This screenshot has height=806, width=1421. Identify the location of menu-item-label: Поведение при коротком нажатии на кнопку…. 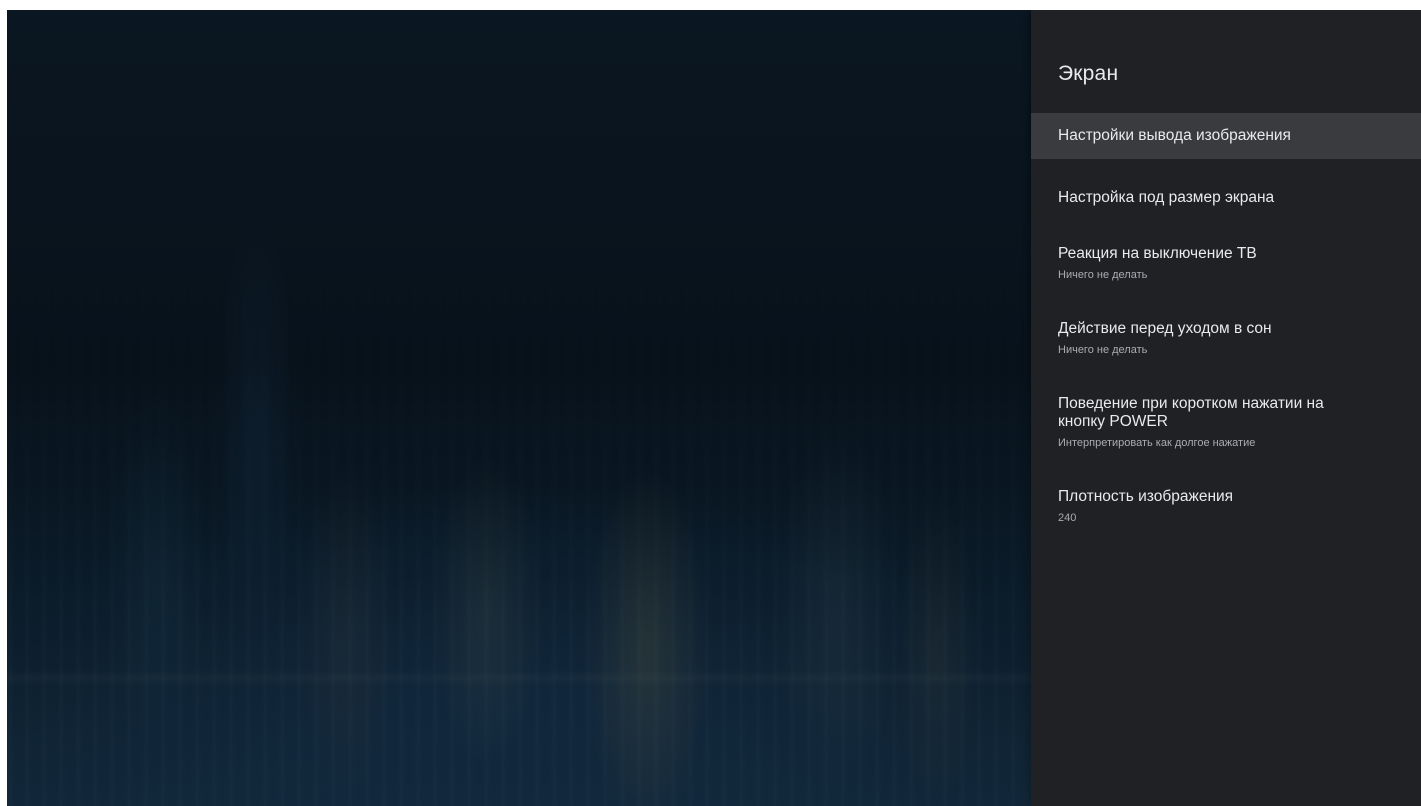
(1191, 412).